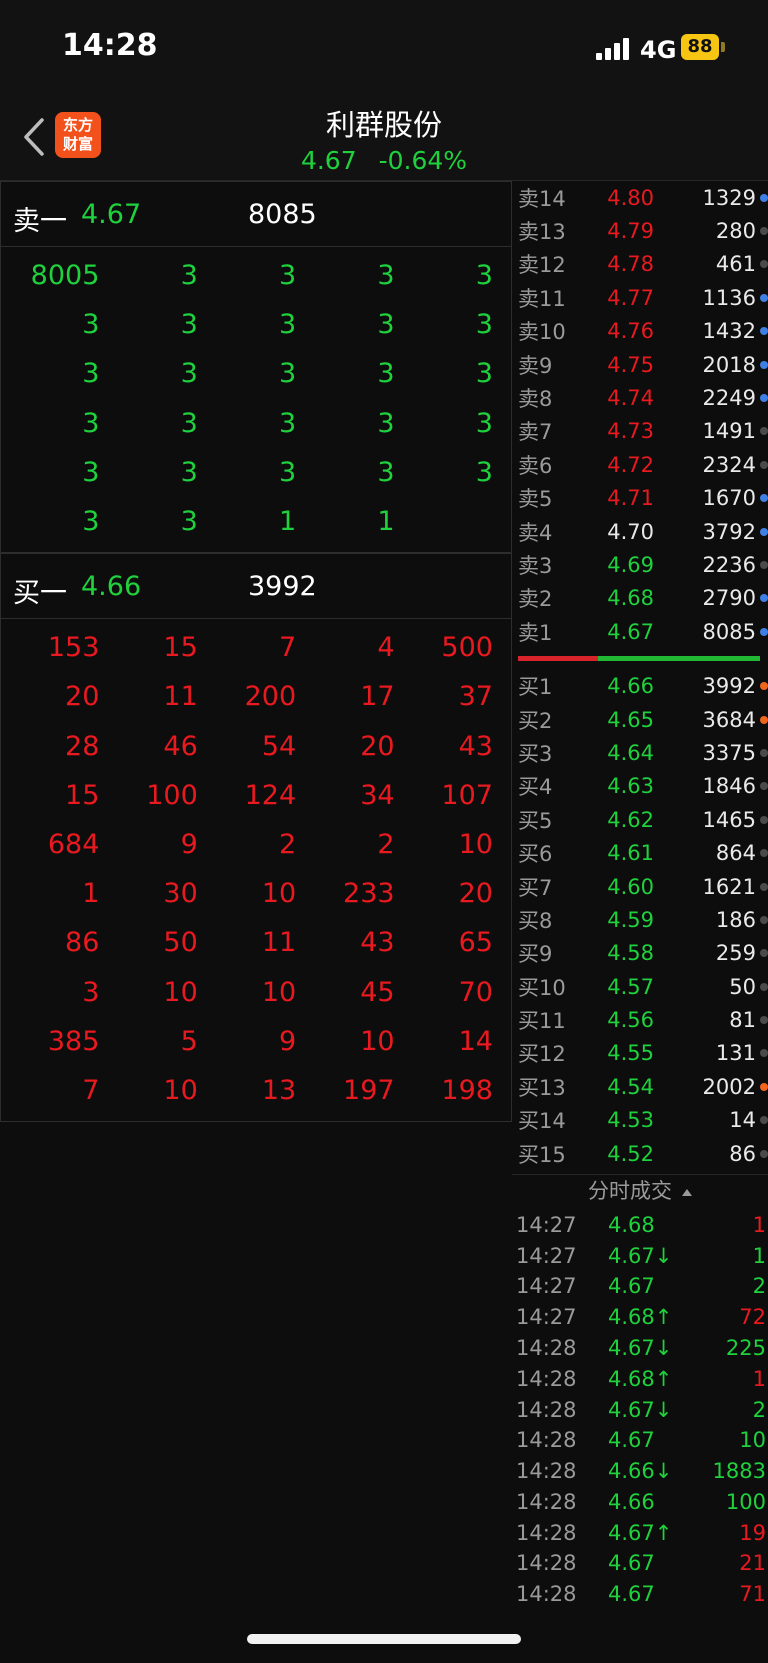 This screenshot has height=1663, width=768. I want to click on bid-level-row: 买7 4.60 1621, so click(640, 886).